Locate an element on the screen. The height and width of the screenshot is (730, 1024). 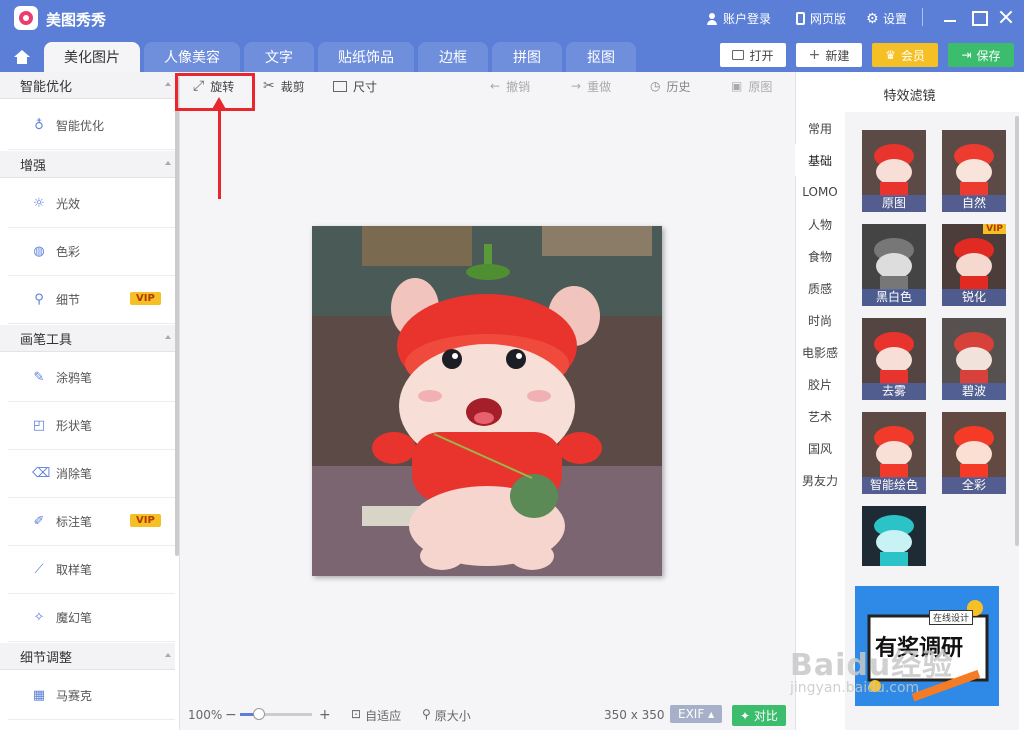
filter-thumb-bw: 黑白色 is located at coordinates (894, 265).